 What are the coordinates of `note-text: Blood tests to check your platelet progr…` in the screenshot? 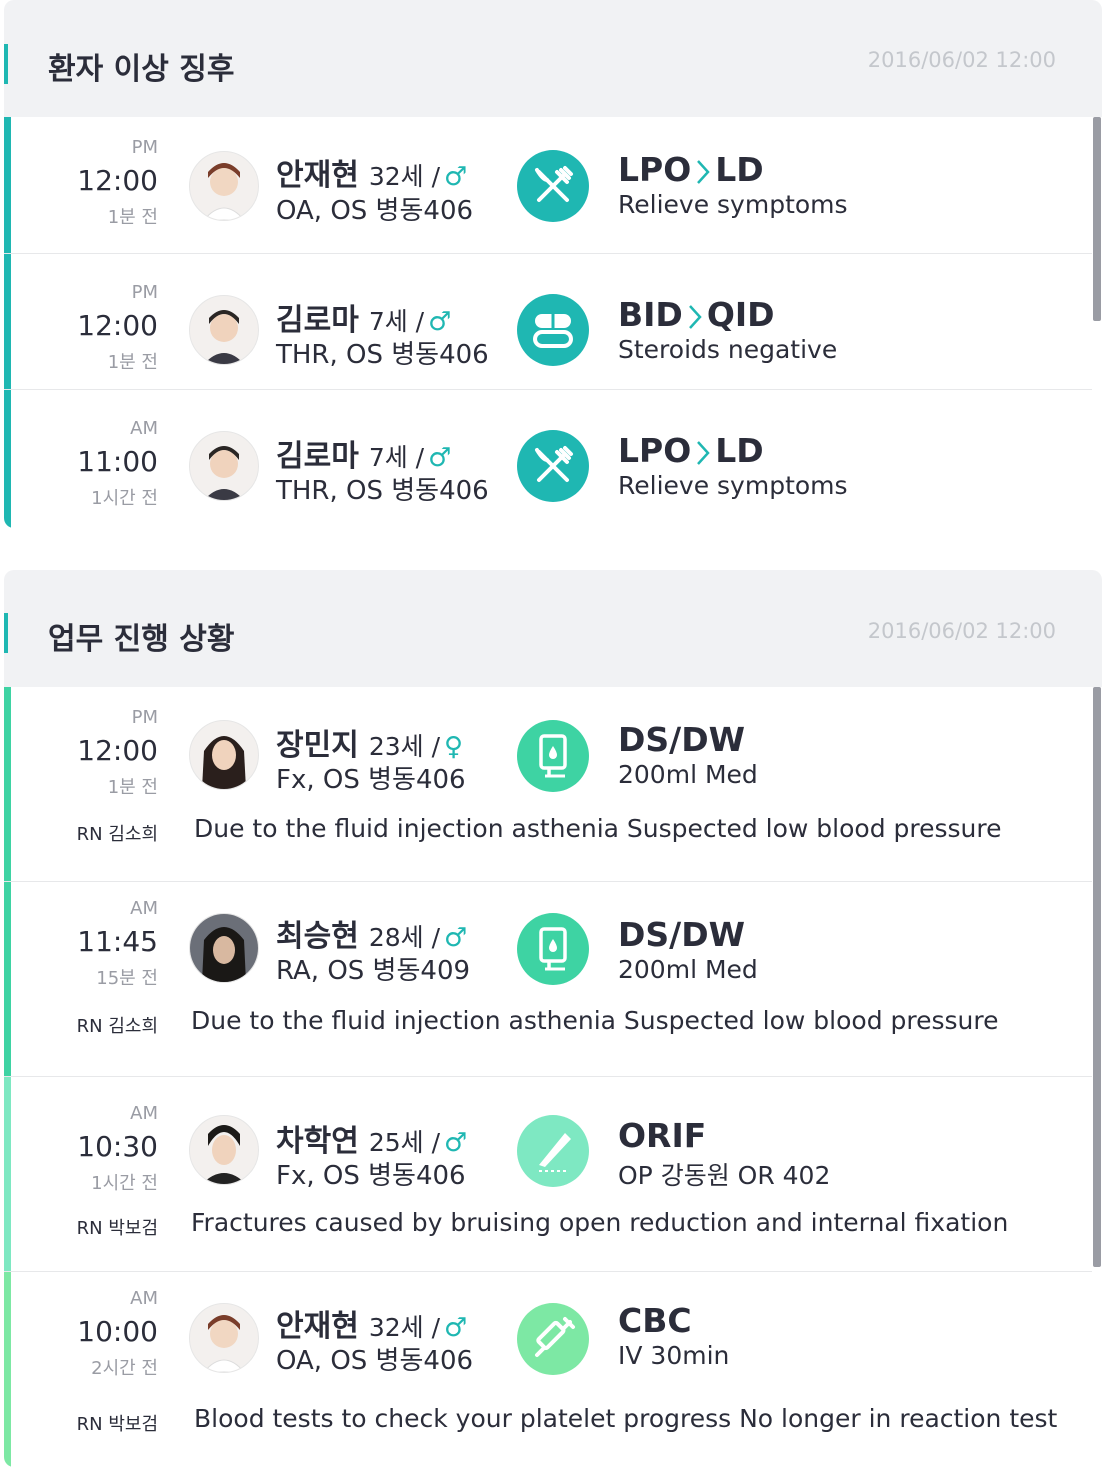 It's located at (626, 1418).